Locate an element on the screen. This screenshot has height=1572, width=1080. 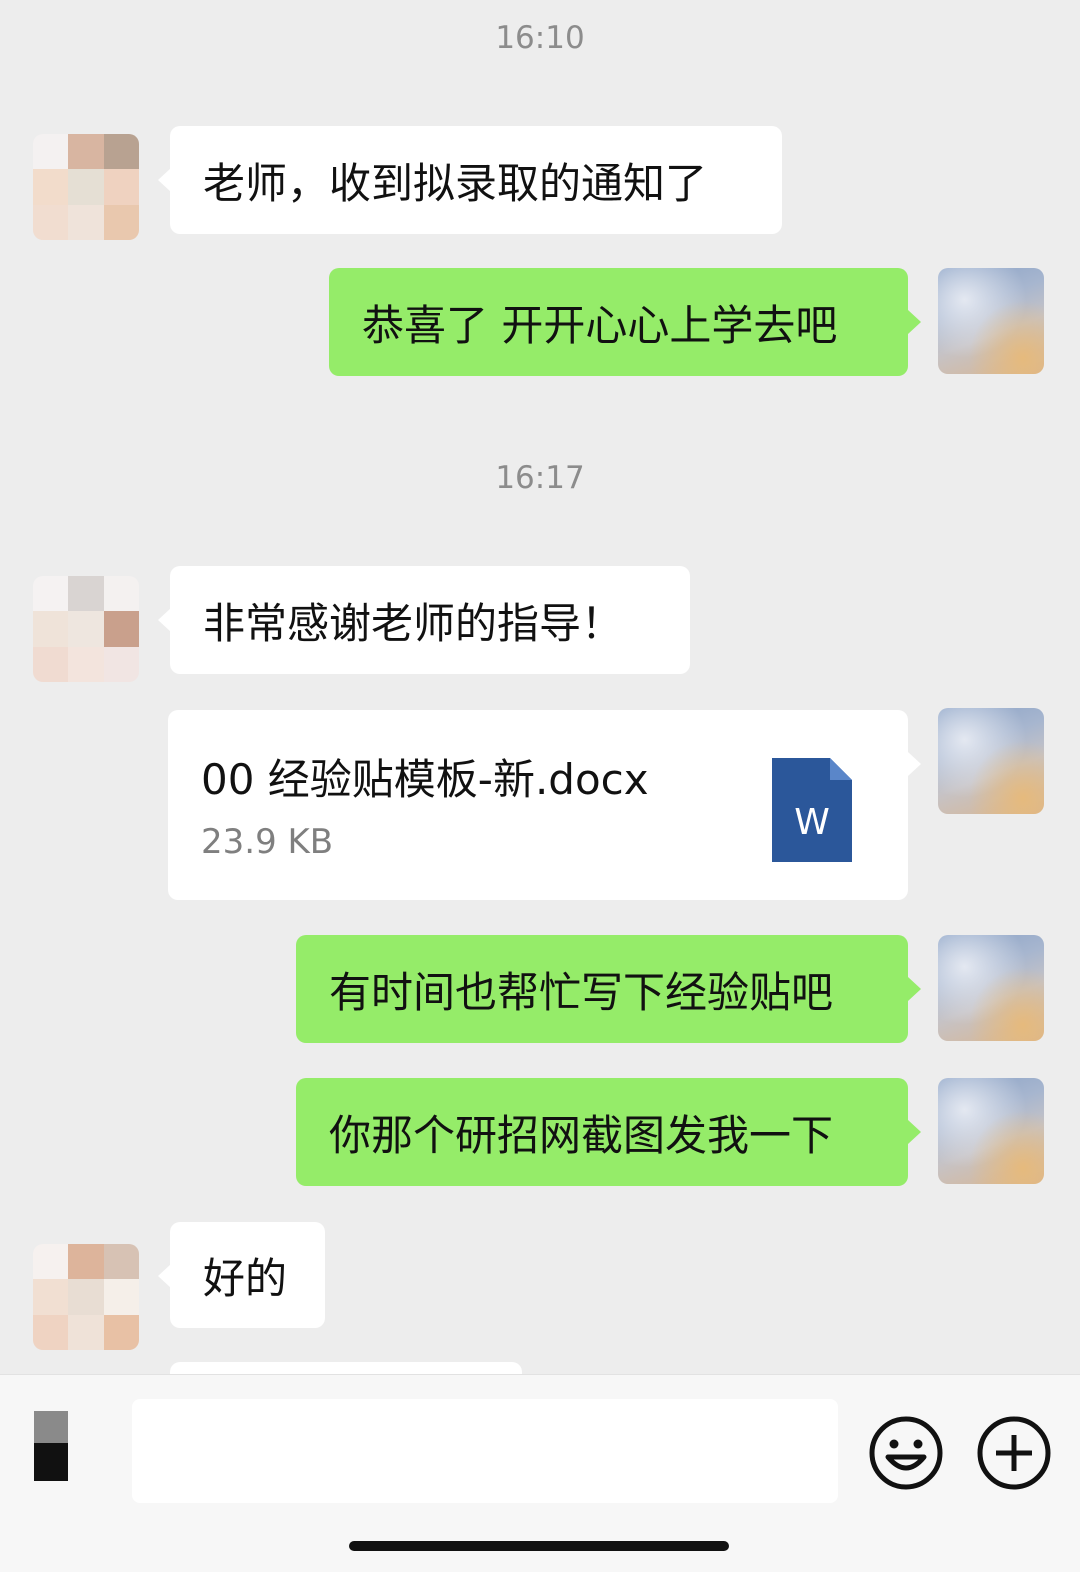
word-icon-letter: W is located at coordinates (812, 822).